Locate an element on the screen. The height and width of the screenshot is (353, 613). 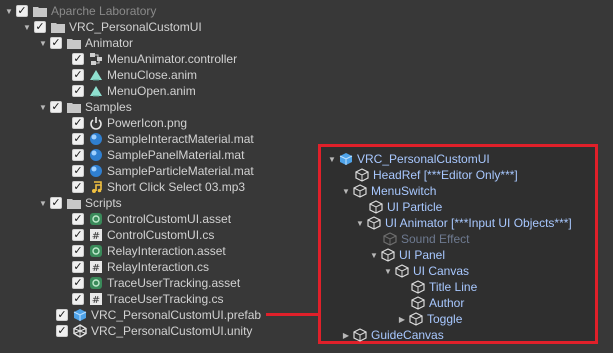
item-label: PowerIcon.png is located at coordinates (147, 123).